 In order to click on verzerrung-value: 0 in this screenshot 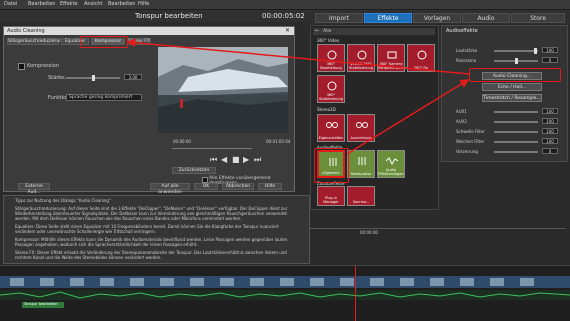, I will do `click(550, 151)`.